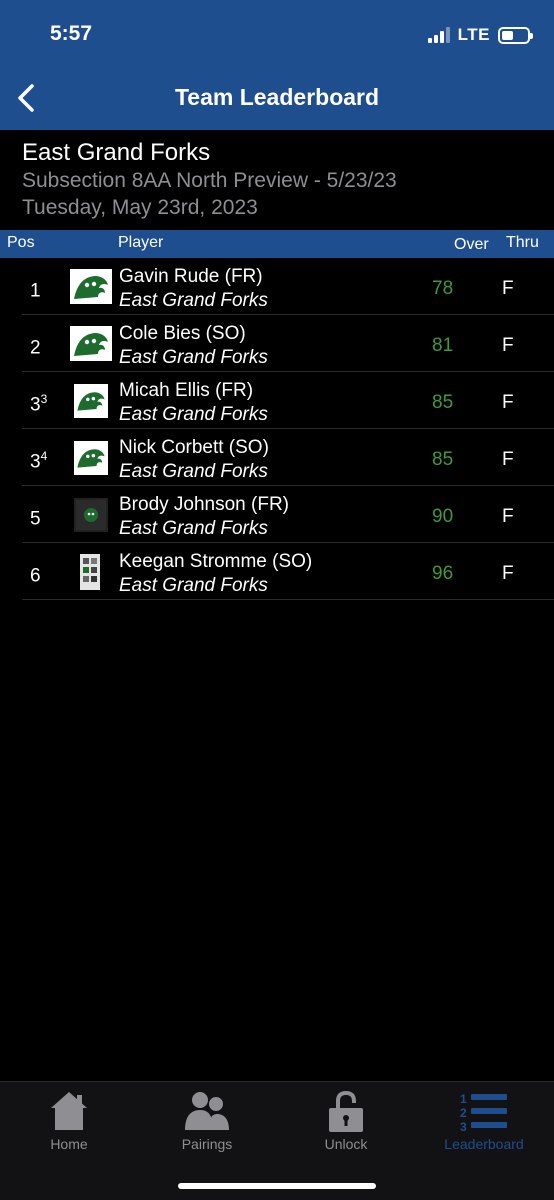 Image resolution: width=554 pixels, height=1200 pixels. Describe the element at coordinates (116, 152) in the screenshot. I see `team-name: East Grand Forks` at that location.